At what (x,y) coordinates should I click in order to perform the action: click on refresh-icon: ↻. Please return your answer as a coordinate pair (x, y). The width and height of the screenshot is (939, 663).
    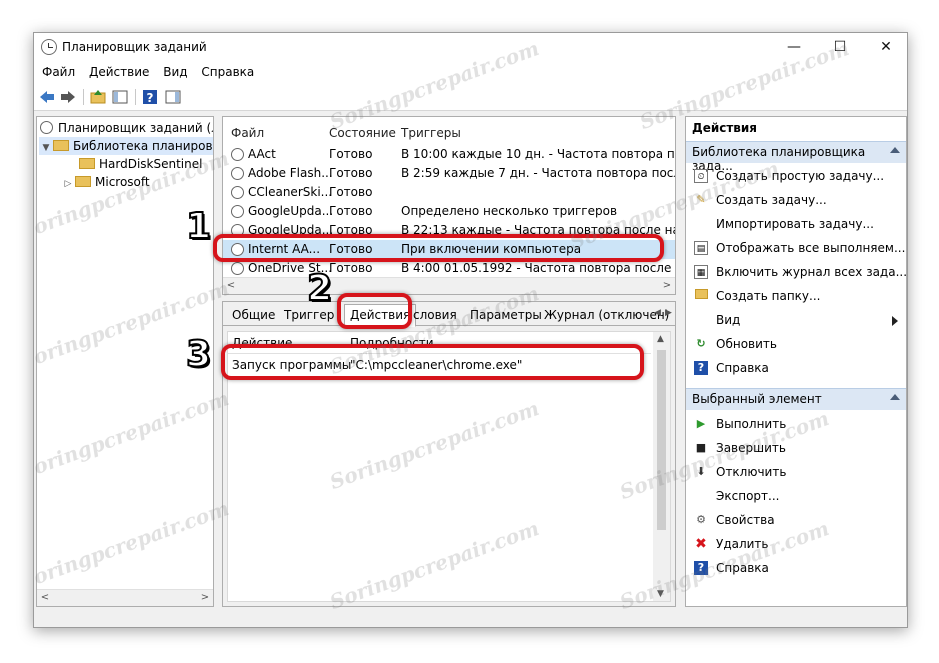
    Looking at the image, I should click on (701, 343).